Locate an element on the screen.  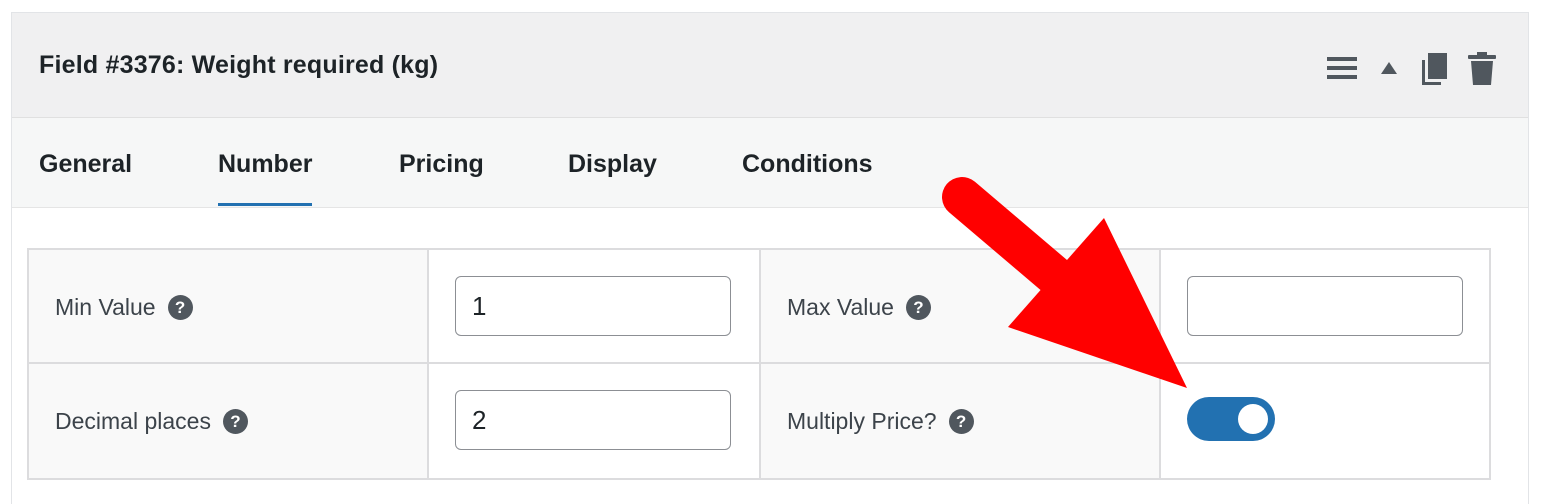
decimal-places-label-cell: Decimal places ? is located at coordinates (229, 421).